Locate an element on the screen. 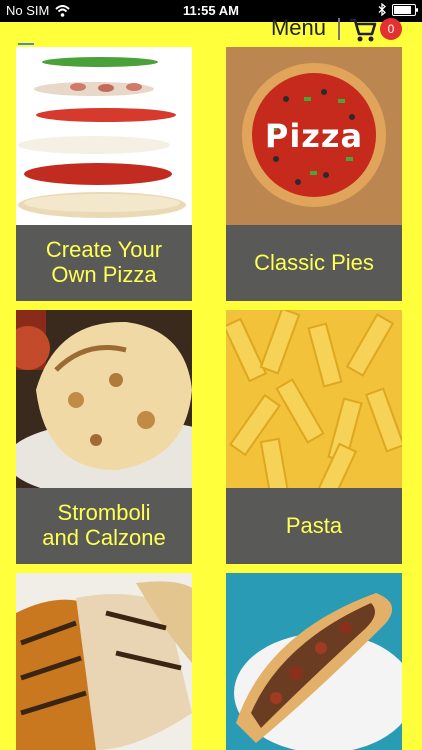  cheesesteak-image is located at coordinates (314, 661).